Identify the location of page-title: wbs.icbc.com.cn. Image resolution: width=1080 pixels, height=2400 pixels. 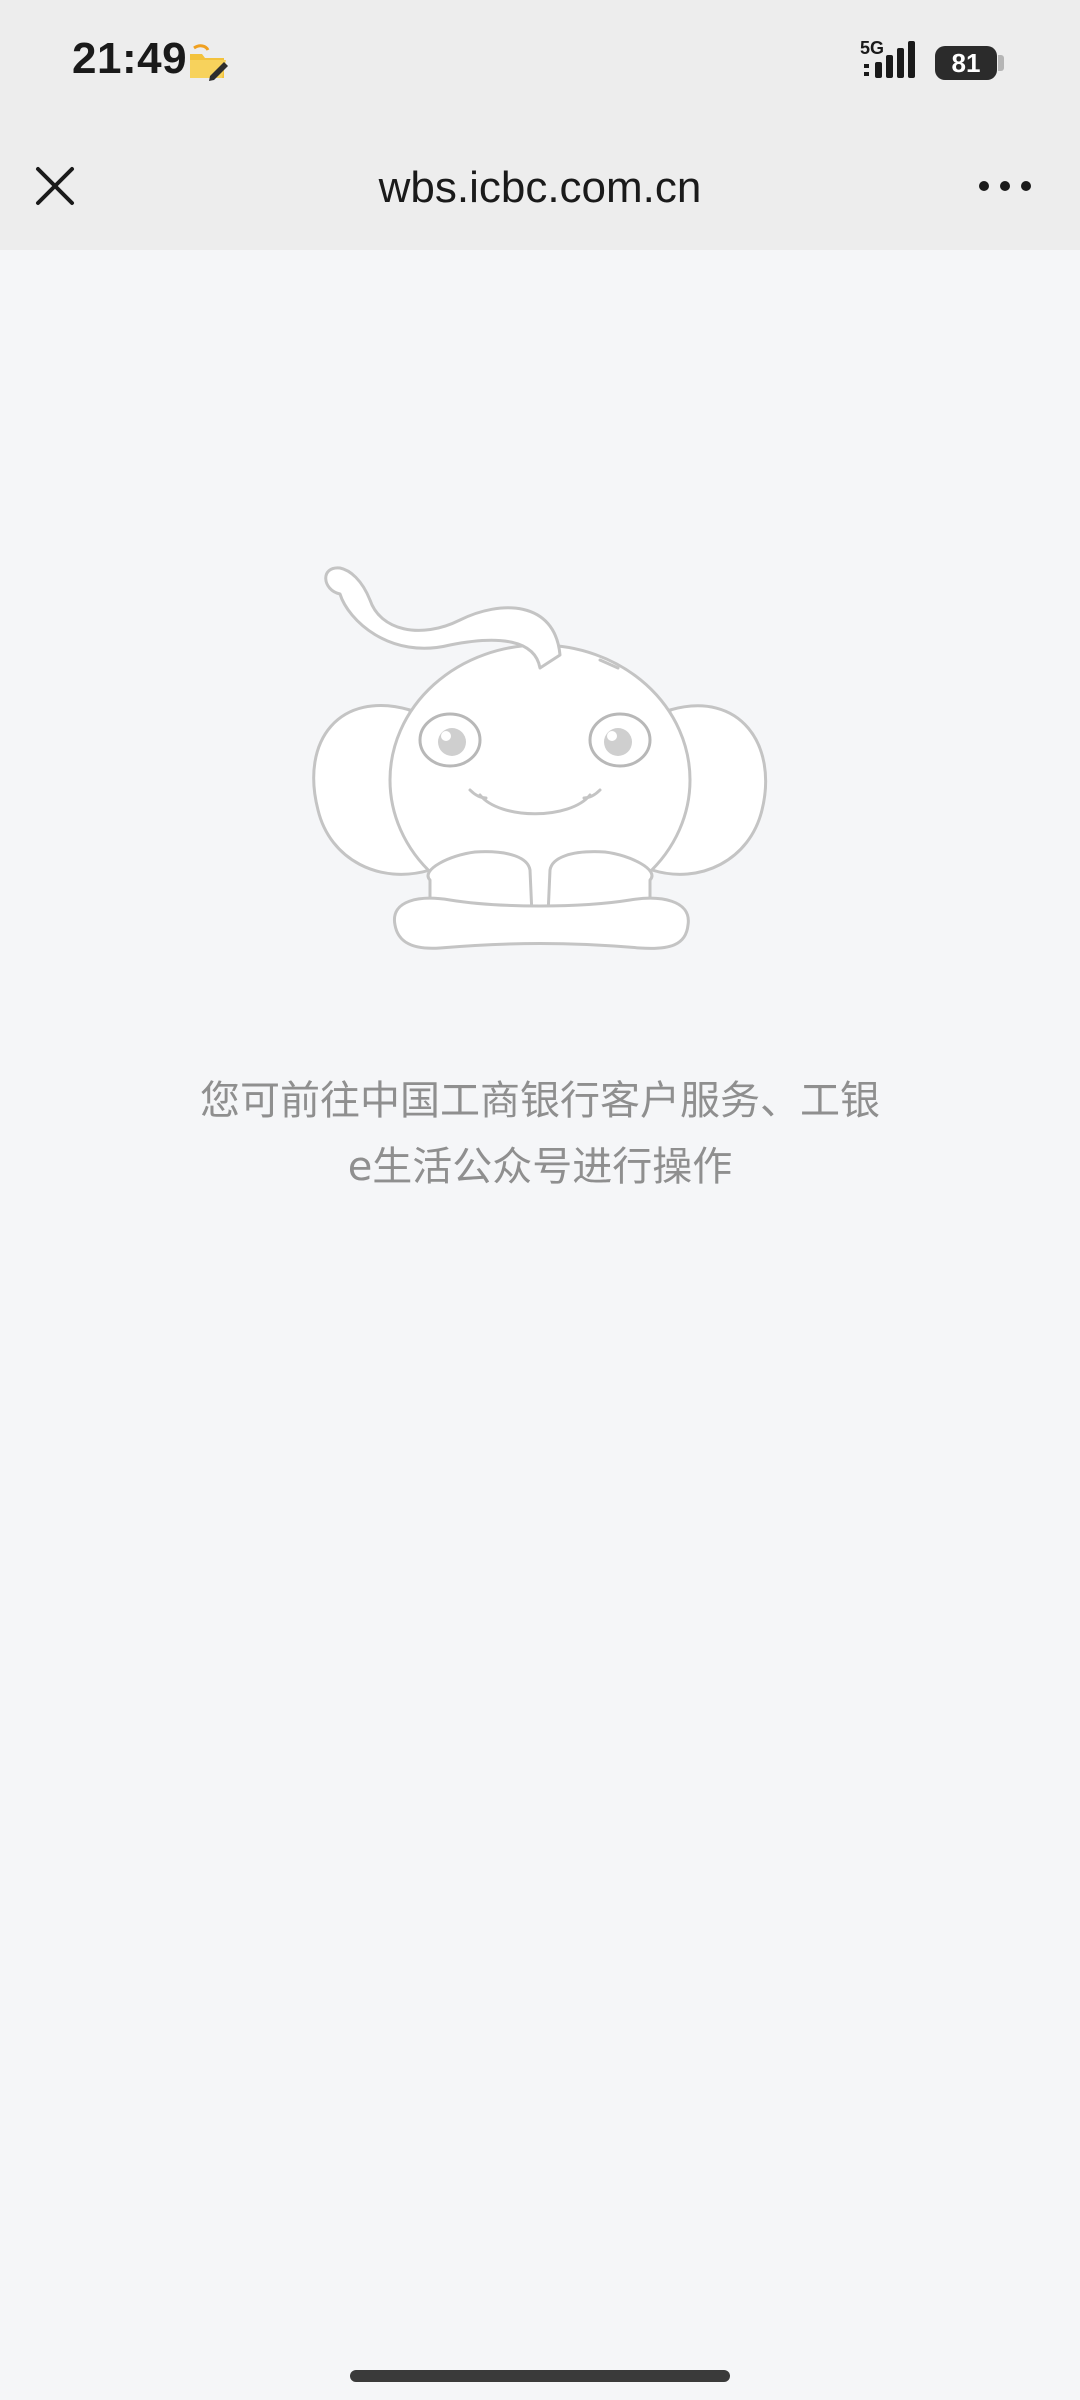
(540, 187).